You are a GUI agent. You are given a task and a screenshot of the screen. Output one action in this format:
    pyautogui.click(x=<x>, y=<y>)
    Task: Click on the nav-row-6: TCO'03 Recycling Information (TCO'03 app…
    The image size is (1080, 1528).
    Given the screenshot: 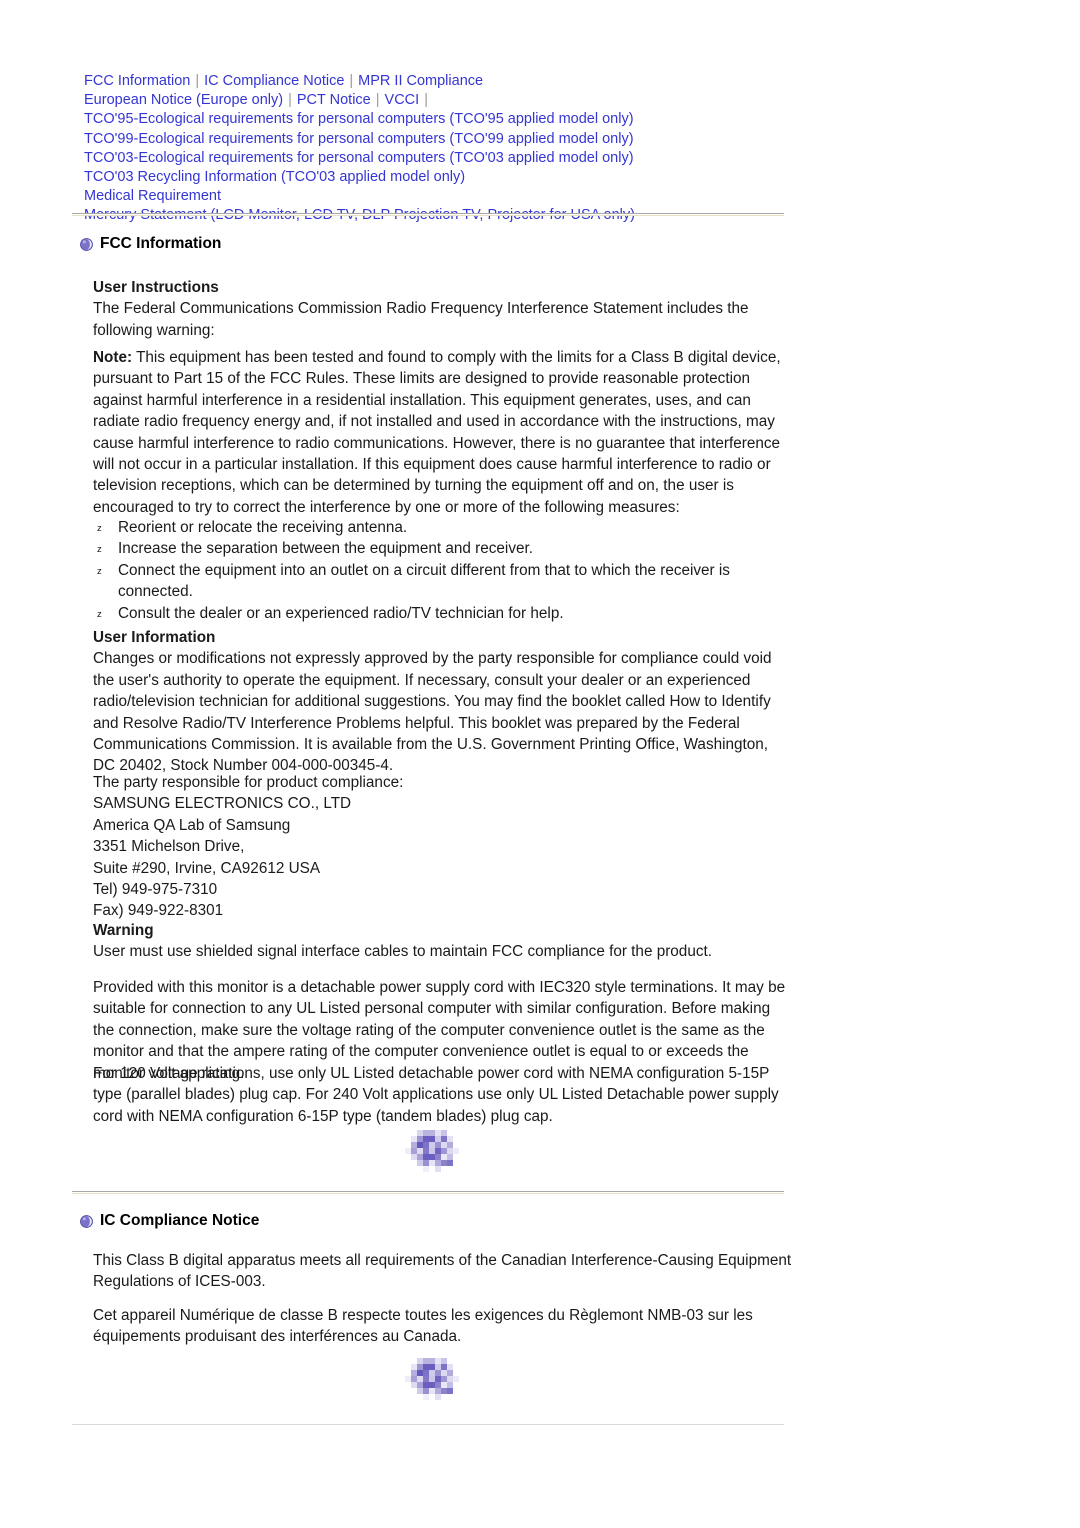 What is the action you would take?
    pyautogui.click(x=444, y=177)
    